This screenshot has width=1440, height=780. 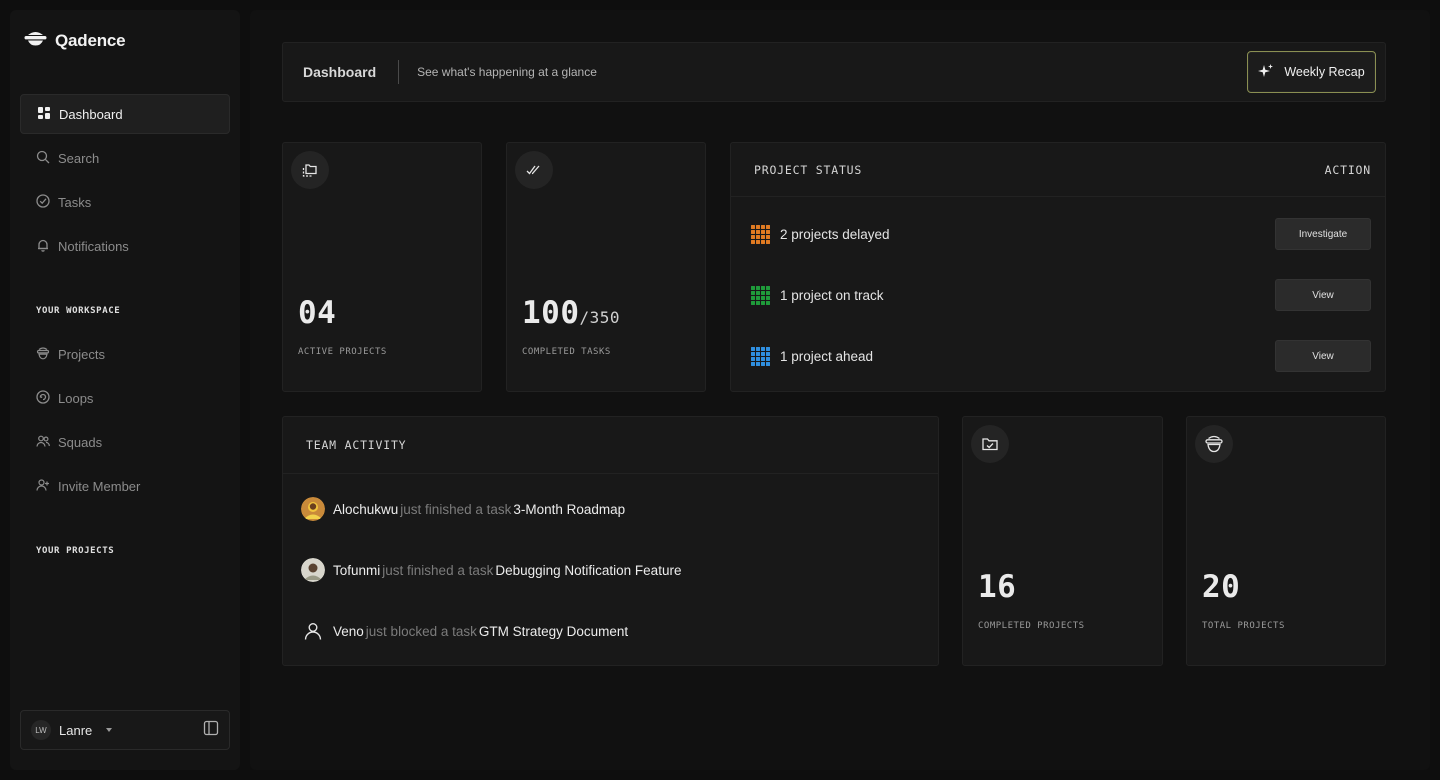 What do you see at coordinates (1031, 626) in the screenshot?
I see `completed-projects-label: COMPLETED PROJECTS` at bounding box center [1031, 626].